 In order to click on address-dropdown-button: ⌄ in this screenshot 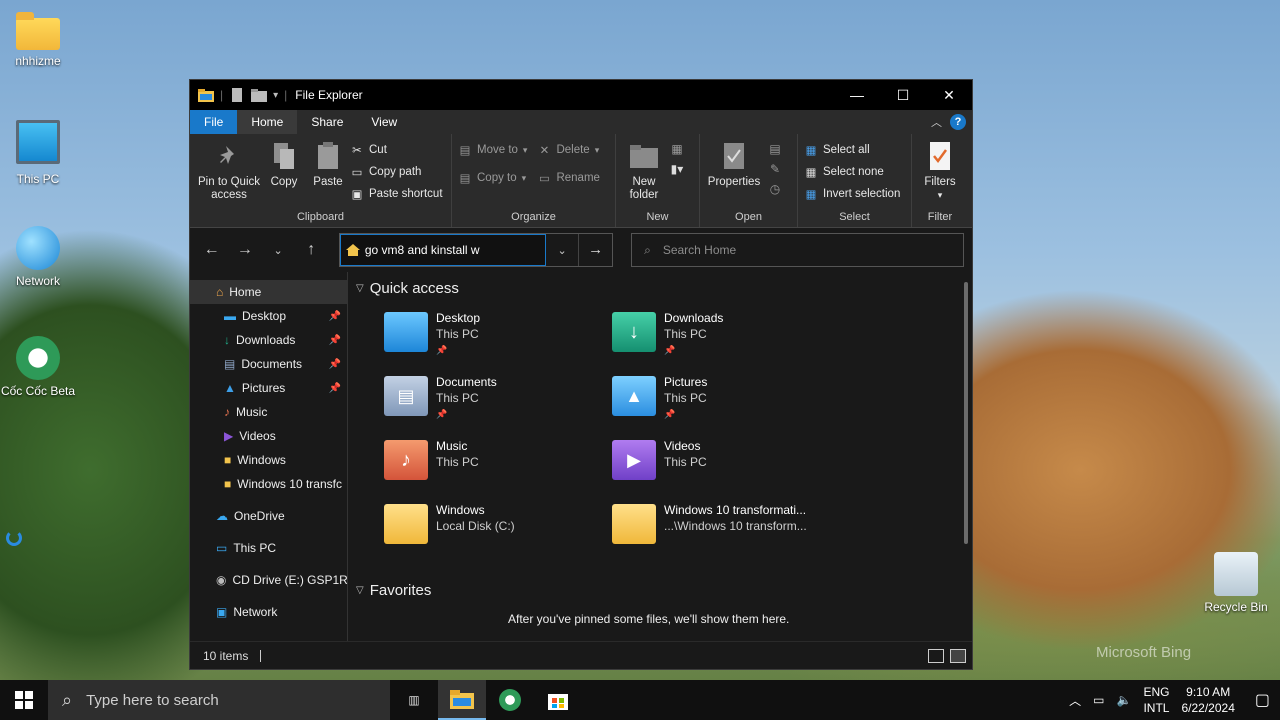, I will do `click(562, 250)`.